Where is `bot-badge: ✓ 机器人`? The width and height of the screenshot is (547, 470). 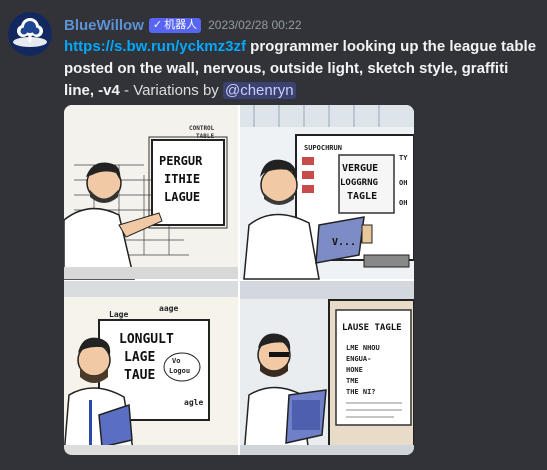
bot-badge: ✓ 机器人 is located at coordinates (175, 25).